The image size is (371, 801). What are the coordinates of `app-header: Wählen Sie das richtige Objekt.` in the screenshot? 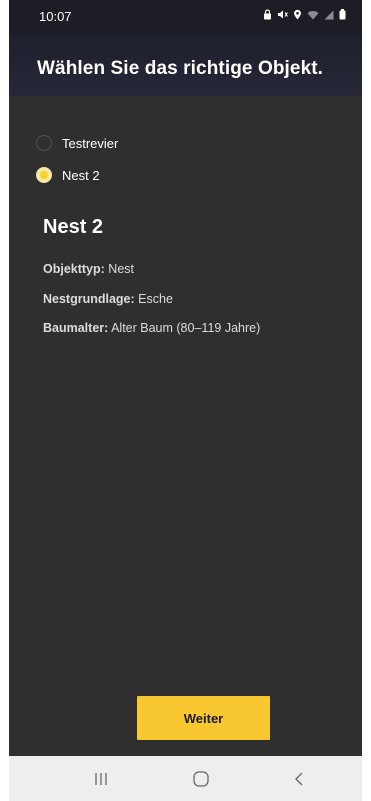 It's located at (185, 65).